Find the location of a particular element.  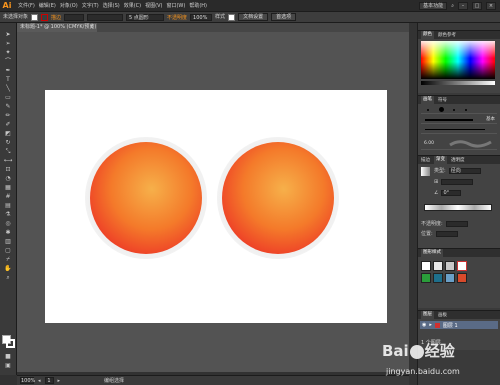

eraser-tool-icon: ◩ is located at coordinates (8, 133).